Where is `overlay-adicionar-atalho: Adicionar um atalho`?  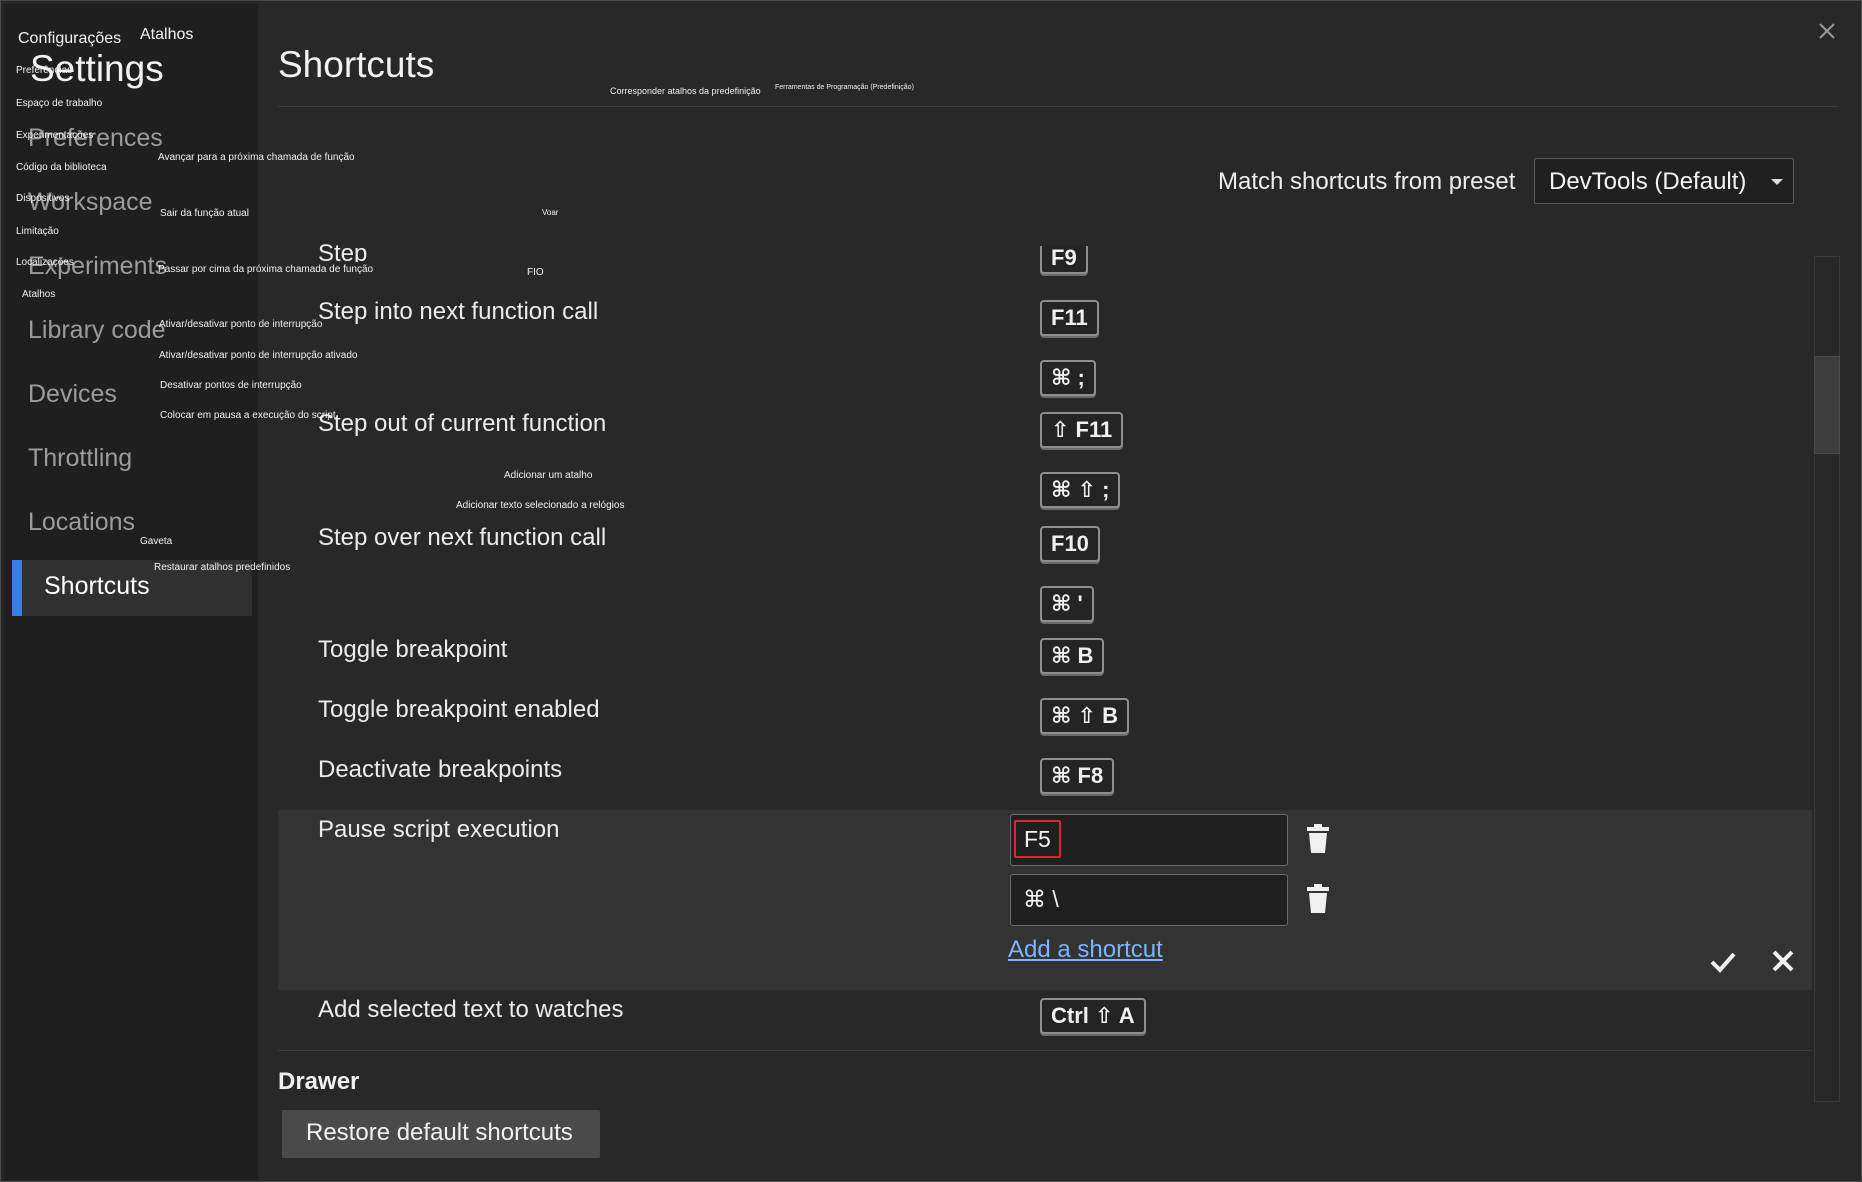 overlay-adicionar-atalho: Adicionar um atalho is located at coordinates (548, 475).